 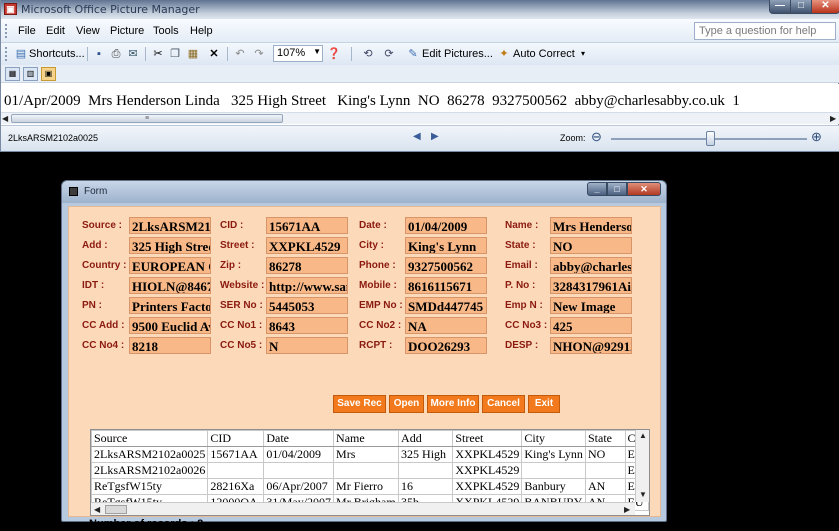 I want to click on thumbnail-view-icon: ▦, so click(x=12, y=74).